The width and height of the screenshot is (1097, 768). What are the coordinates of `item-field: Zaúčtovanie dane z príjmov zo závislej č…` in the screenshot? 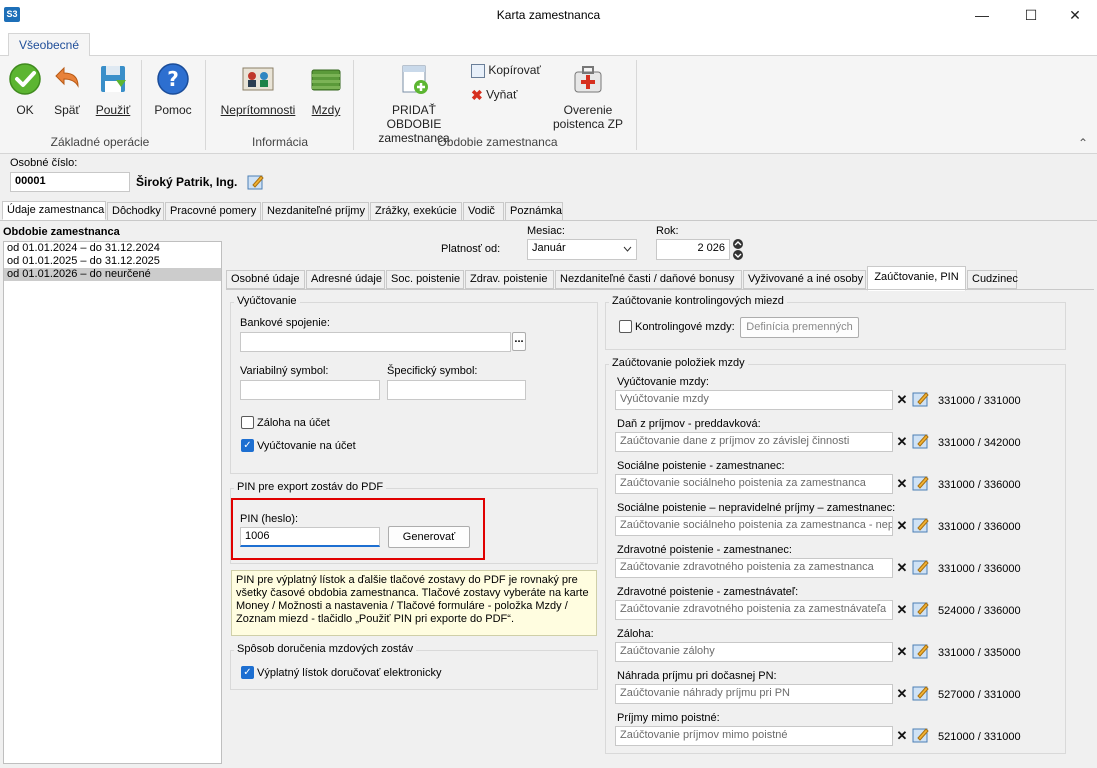 It's located at (754, 442).